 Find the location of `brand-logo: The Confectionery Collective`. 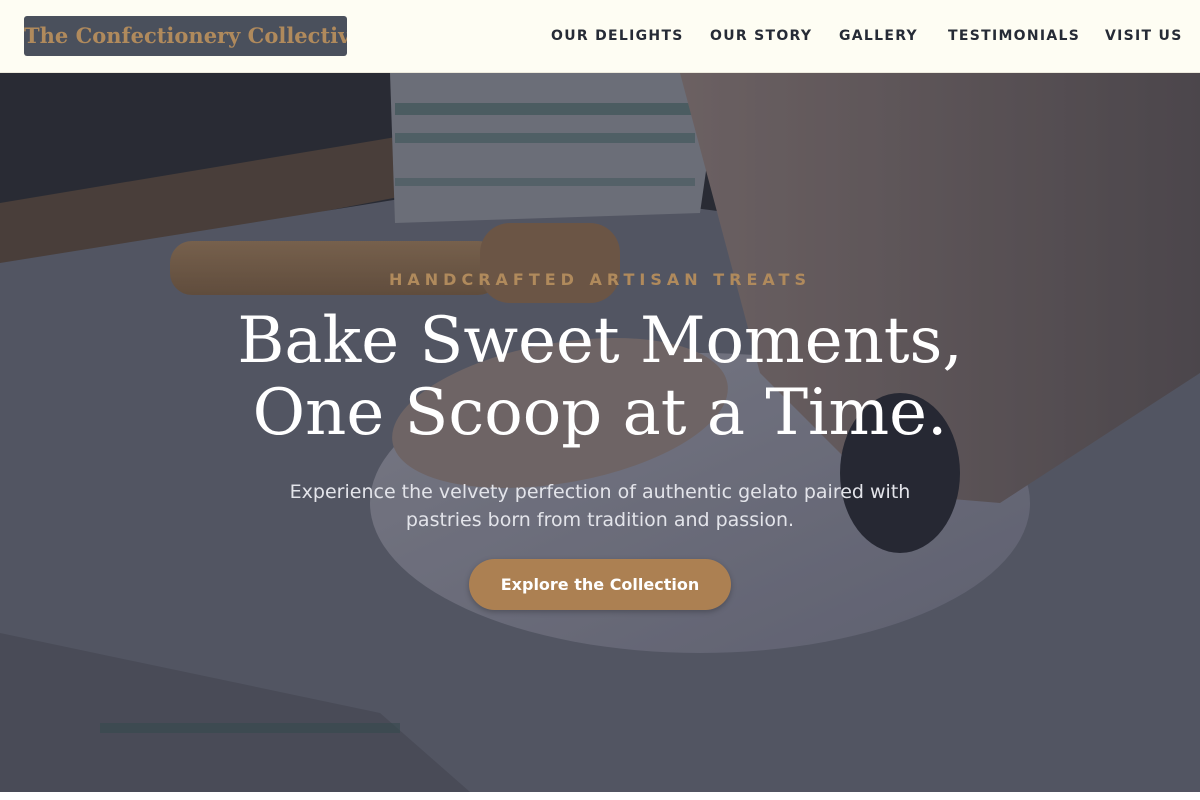

brand-logo: The Confectionery Collective is located at coordinates (185, 36).